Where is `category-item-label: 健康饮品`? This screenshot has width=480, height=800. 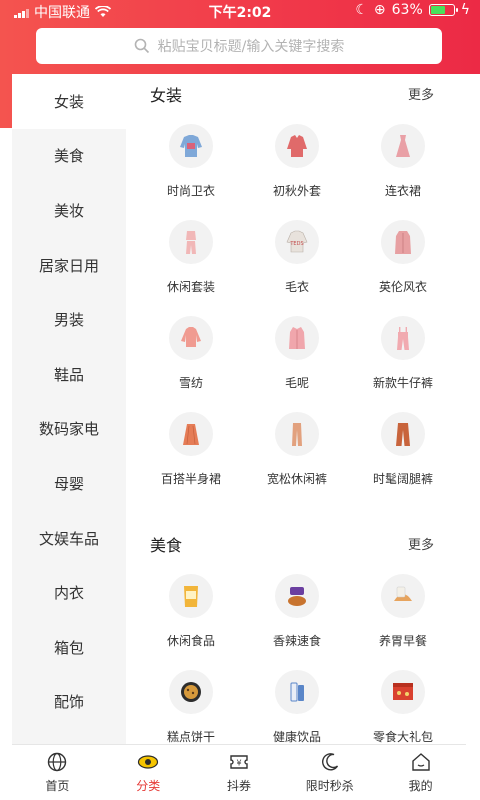 category-item-label: 健康饮品 is located at coordinates (296, 737).